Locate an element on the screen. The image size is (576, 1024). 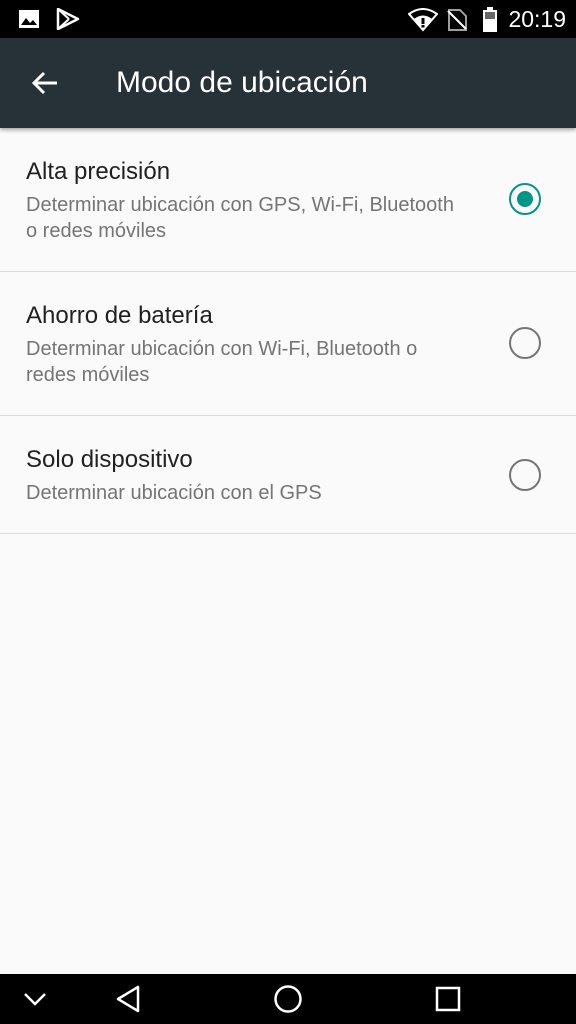
app-toolbar: Modo de ubicación is located at coordinates (288, 83).